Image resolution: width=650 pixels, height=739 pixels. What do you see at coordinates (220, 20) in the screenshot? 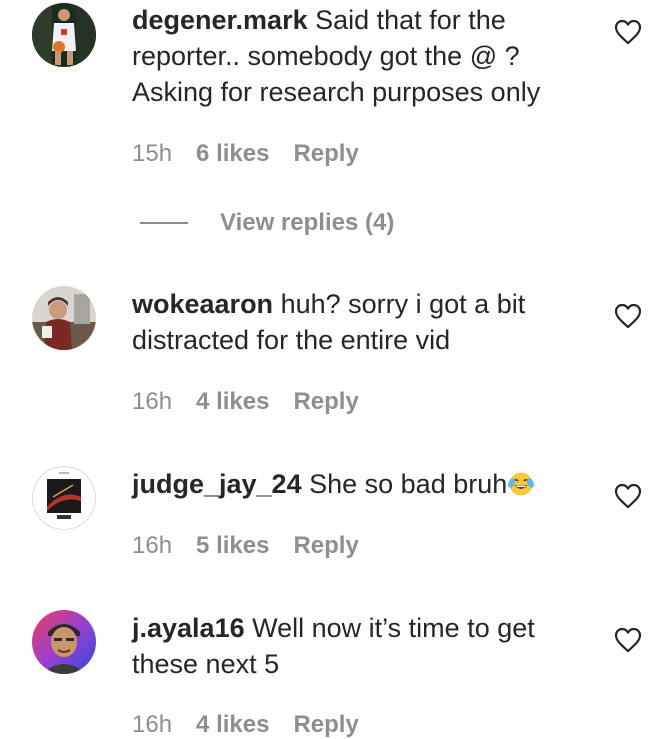
I see `comment-username: degener.mark` at bounding box center [220, 20].